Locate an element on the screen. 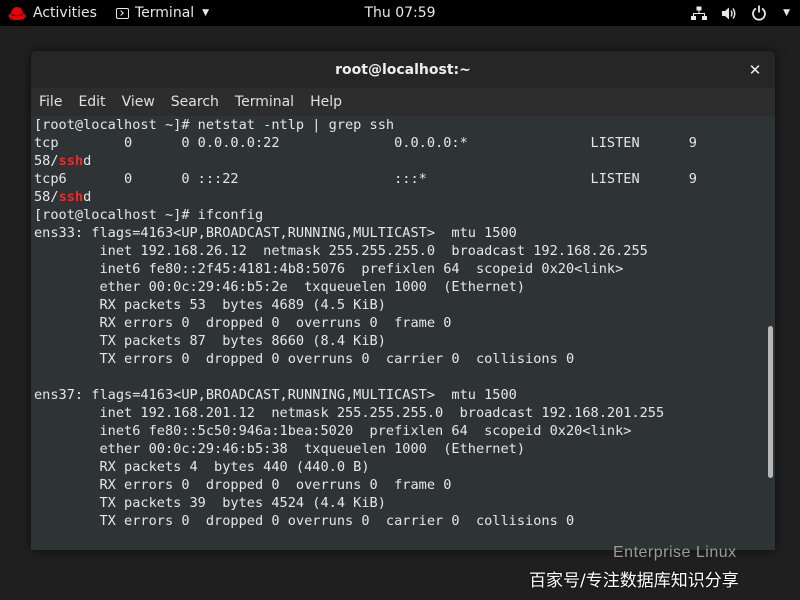 The image size is (800, 600). terminal-text: RX packets 4 bytes 440 (440.0 B) is located at coordinates (202, 467).